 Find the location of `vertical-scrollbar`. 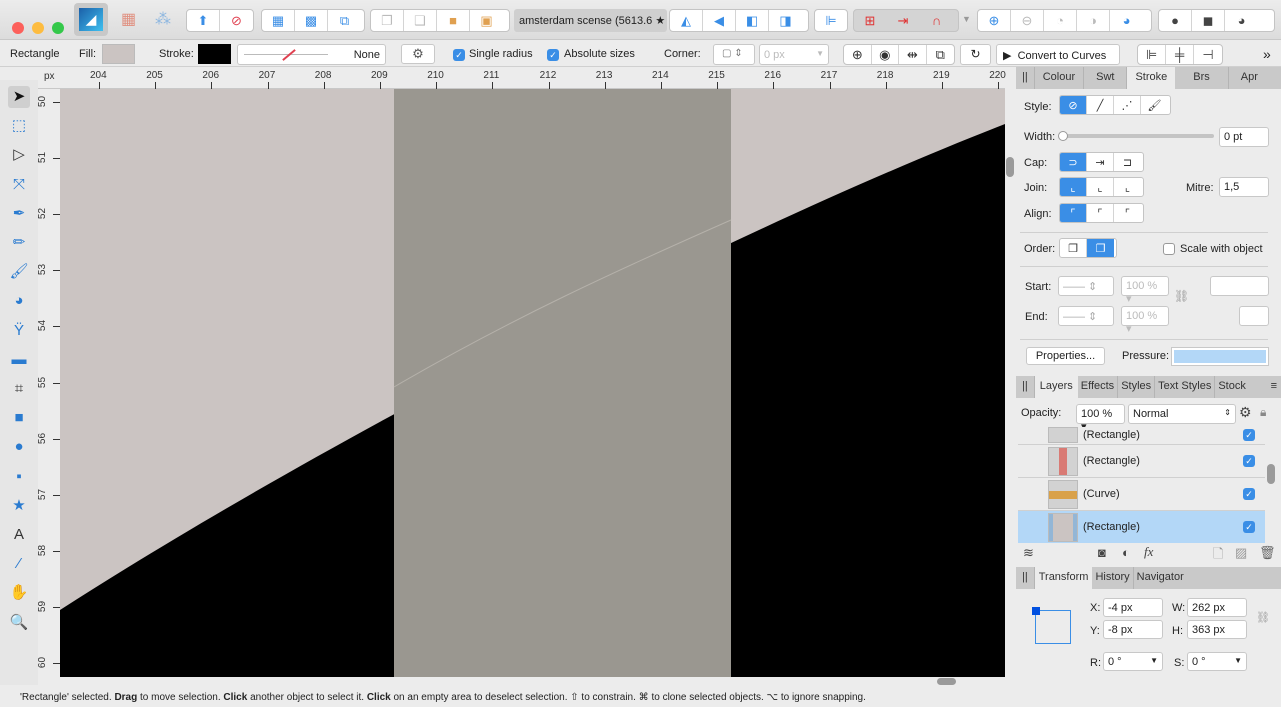

vertical-scrollbar is located at coordinates (1010, 383).